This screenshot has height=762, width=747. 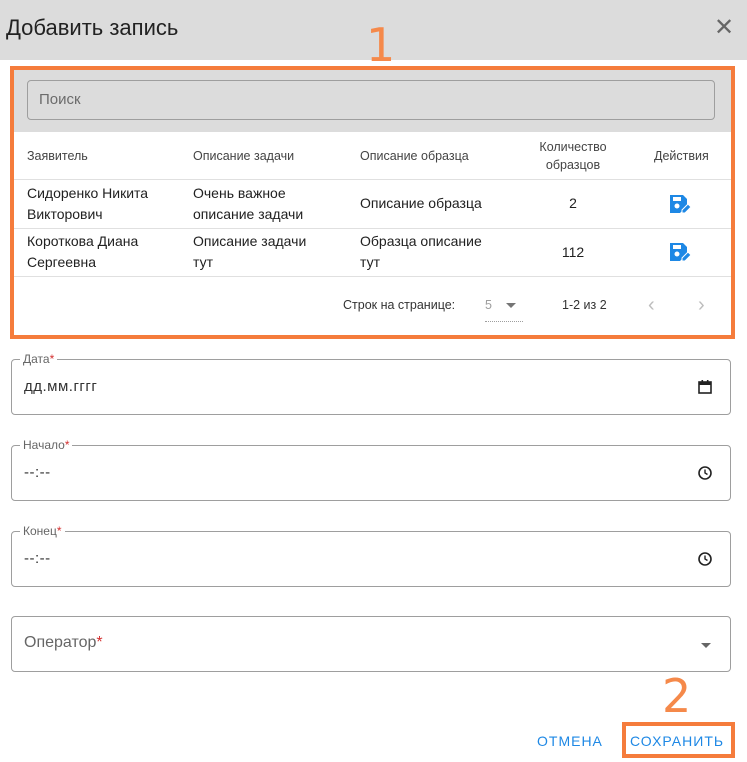 What do you see at coordinates (381, 45) in the screenshot?
I see `annotation-label-1: 1` at bounding box center [381, 45].